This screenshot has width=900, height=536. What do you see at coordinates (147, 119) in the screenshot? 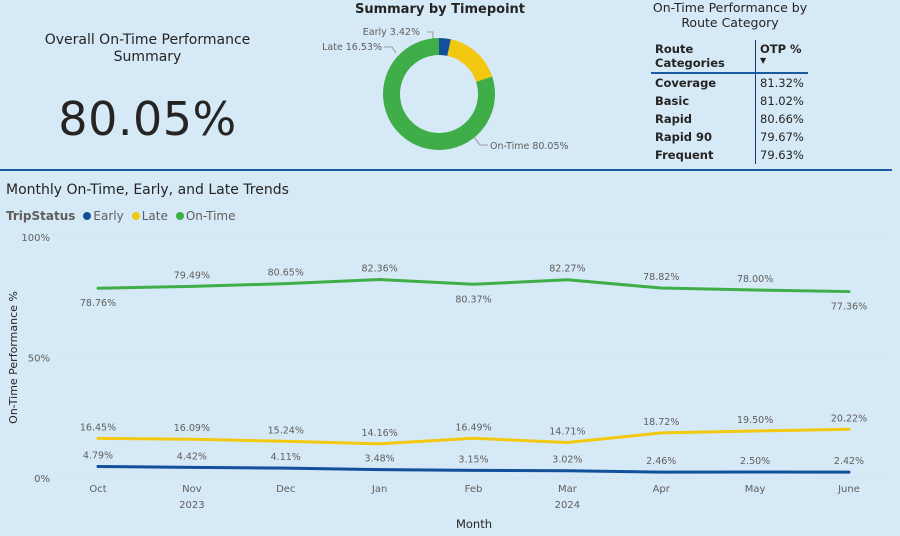
I see `kpi-value: 80.05%` at bounding box center [147, 119].